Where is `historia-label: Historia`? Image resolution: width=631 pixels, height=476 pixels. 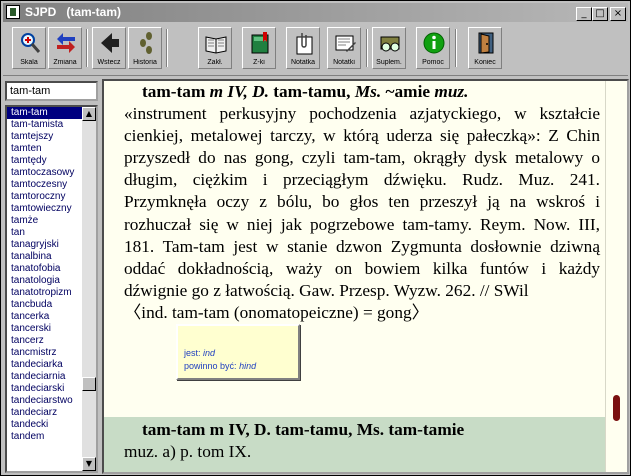
historia-label: Historia is located at coordinates (145, 62).